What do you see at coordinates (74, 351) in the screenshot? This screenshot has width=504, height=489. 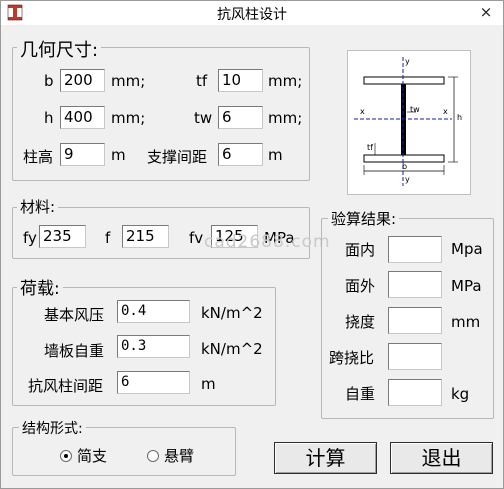 I see `wall-weight-label: 墙板自重` at bounding box center [74, 351].